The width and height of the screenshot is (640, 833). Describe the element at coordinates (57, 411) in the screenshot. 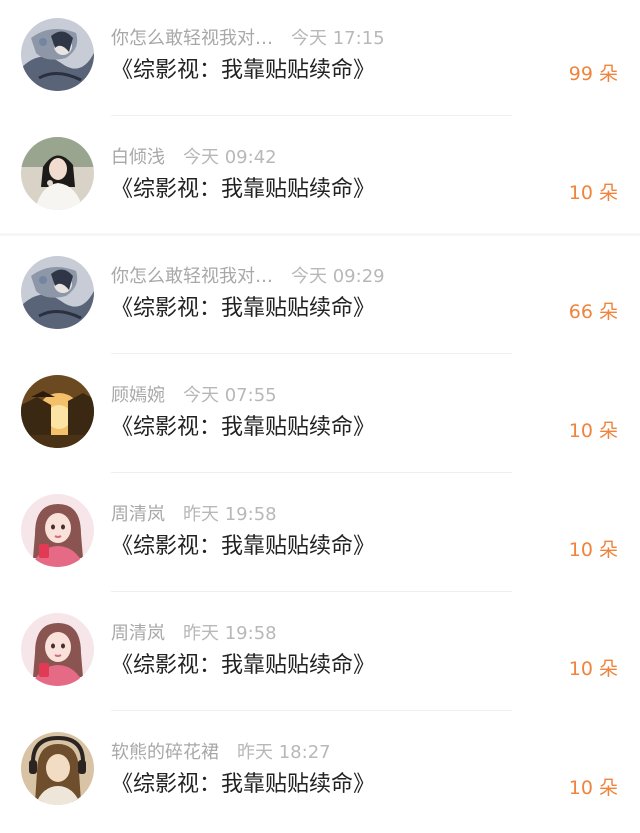

I see `sunset-palace-avatar` at that location.